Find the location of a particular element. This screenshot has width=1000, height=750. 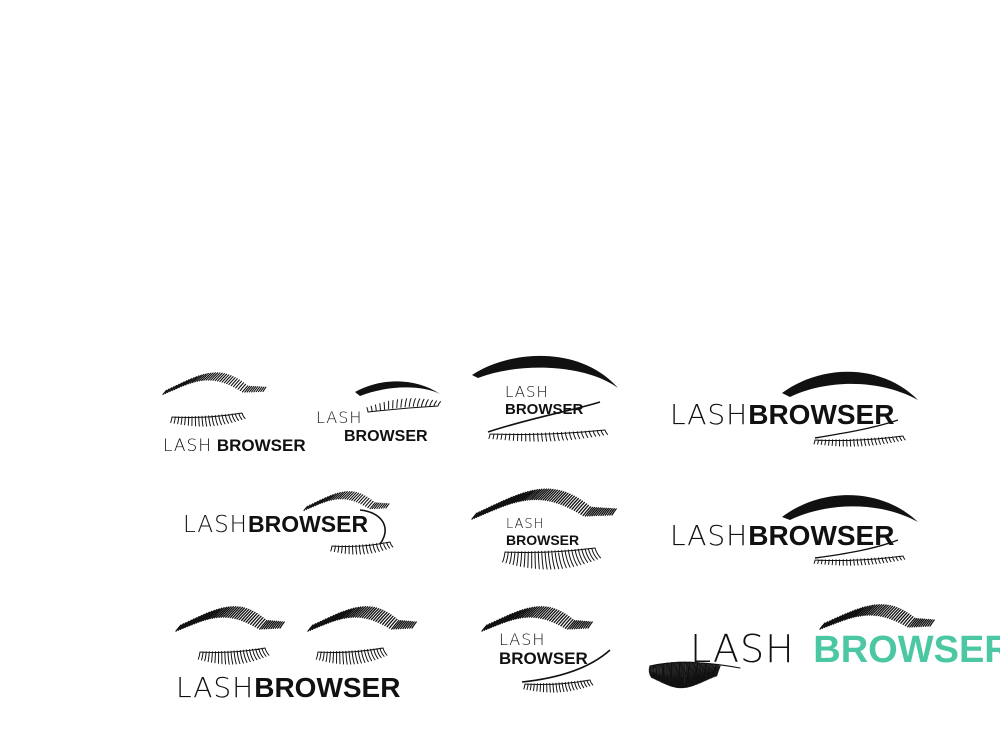

logo-8-left-lashes is located at coordinates (233, 656).